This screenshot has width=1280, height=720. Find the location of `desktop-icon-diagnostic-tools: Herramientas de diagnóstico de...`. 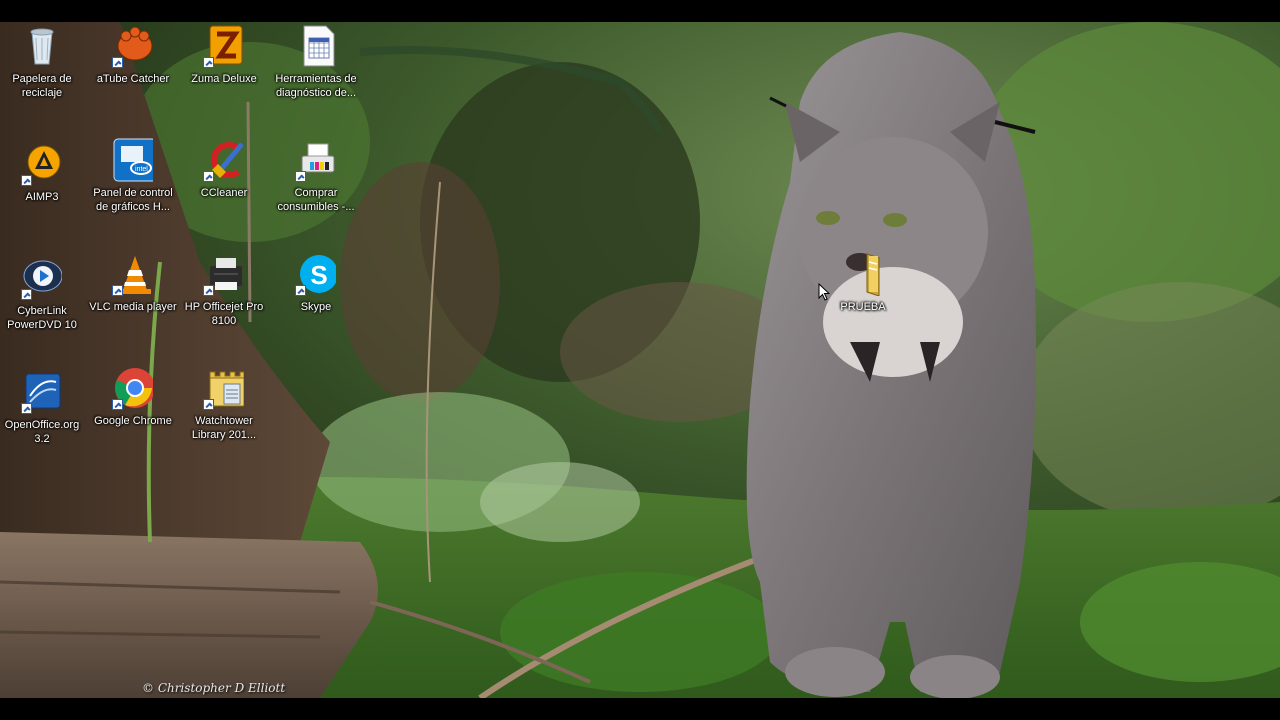

desktop-icon-diagnostic-tools: Herramientas de diagnóstico de... is located at coordinates (316, 62).